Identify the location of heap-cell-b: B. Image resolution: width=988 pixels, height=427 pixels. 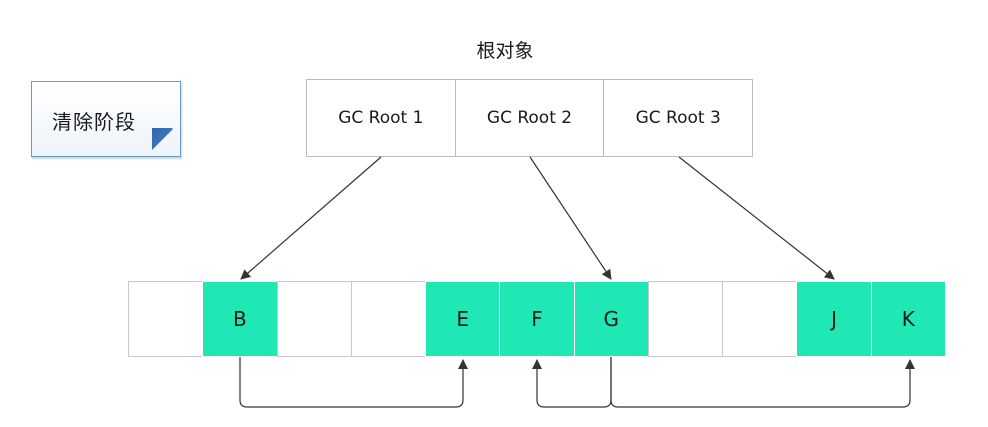
(240, 319).